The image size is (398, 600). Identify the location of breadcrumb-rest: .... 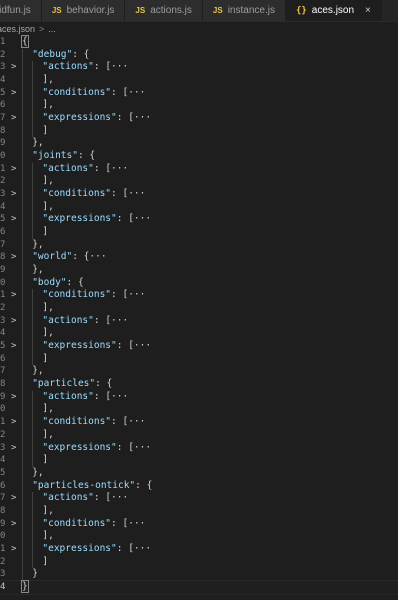
(52, 29).